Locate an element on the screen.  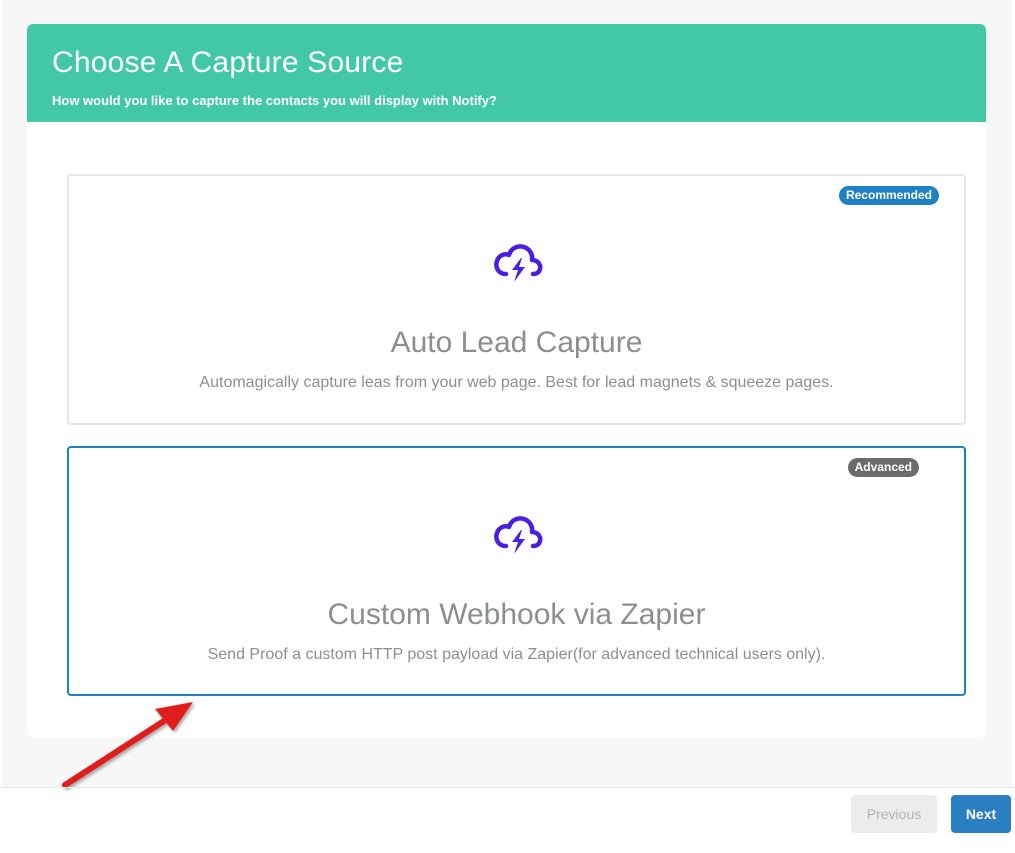
option-title: Custom Webhook via Zapier is located at coordinates (516, 614).